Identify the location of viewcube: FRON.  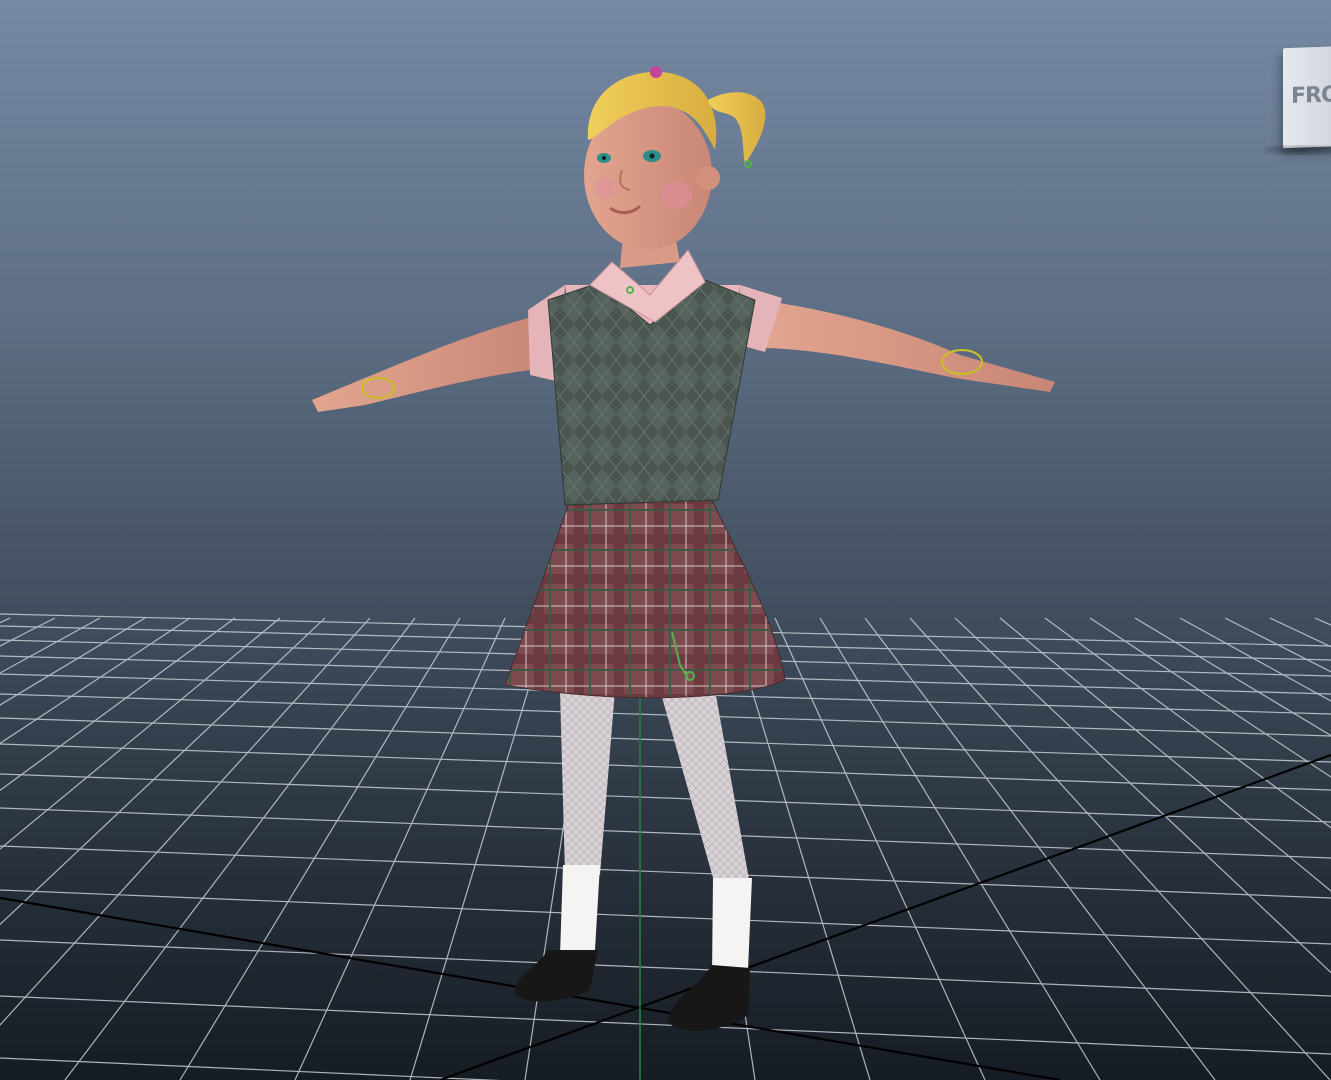
(1307, 97).